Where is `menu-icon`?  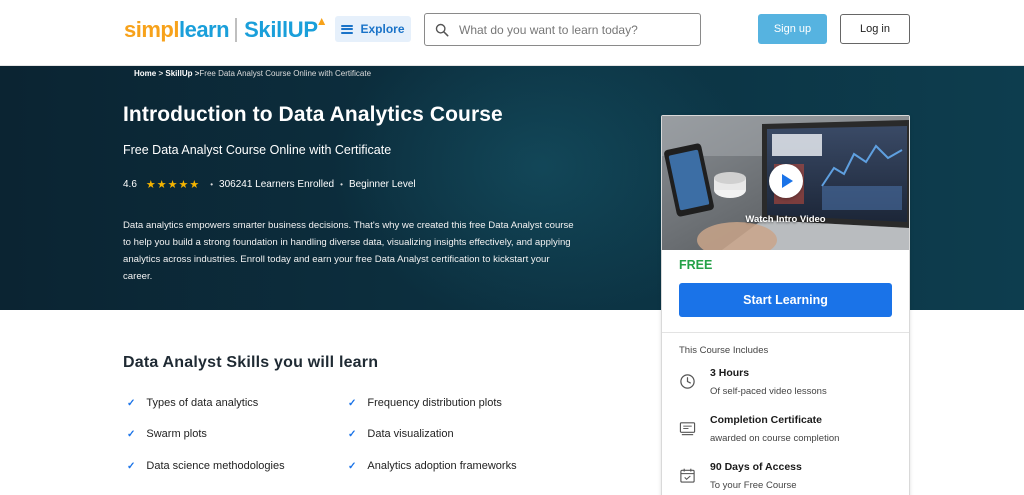 menu-icon is located at coordinates (347, 29).